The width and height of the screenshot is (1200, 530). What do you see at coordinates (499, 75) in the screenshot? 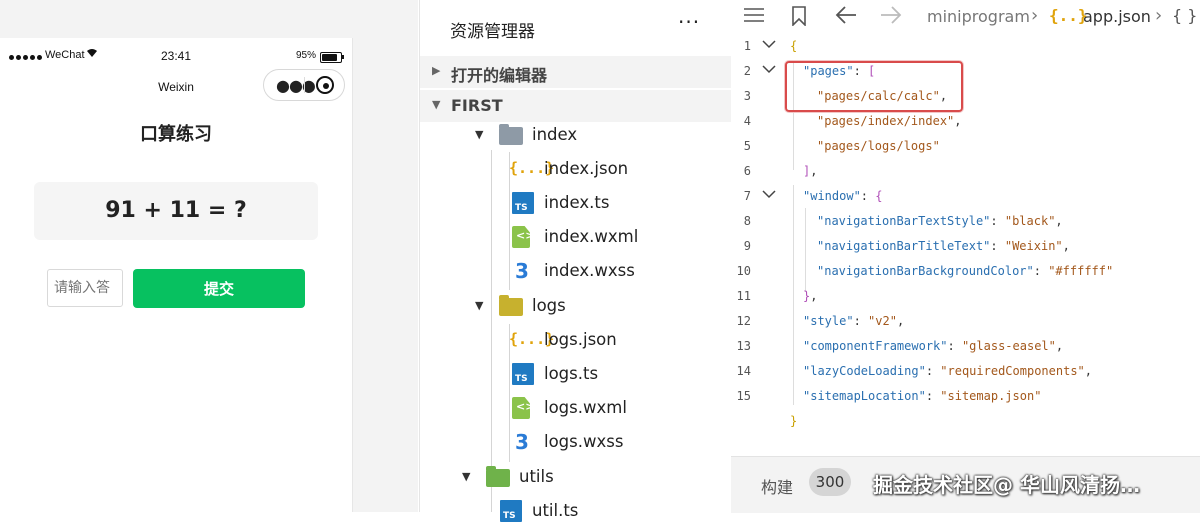
I see `section-label: 打开的编辑器` at bounding box center [499, 75].